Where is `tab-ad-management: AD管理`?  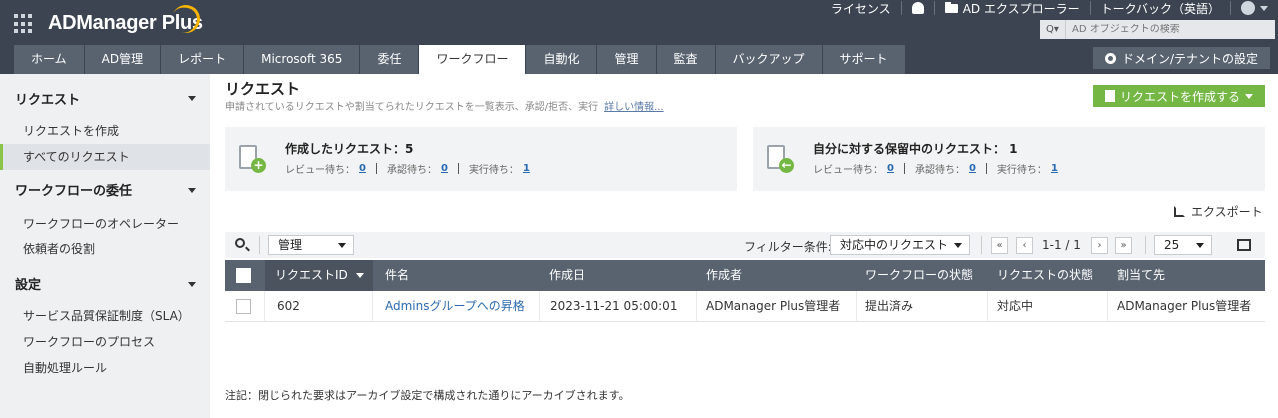
tab-ad-management: AD管理 is located at coordinates (123, 59).